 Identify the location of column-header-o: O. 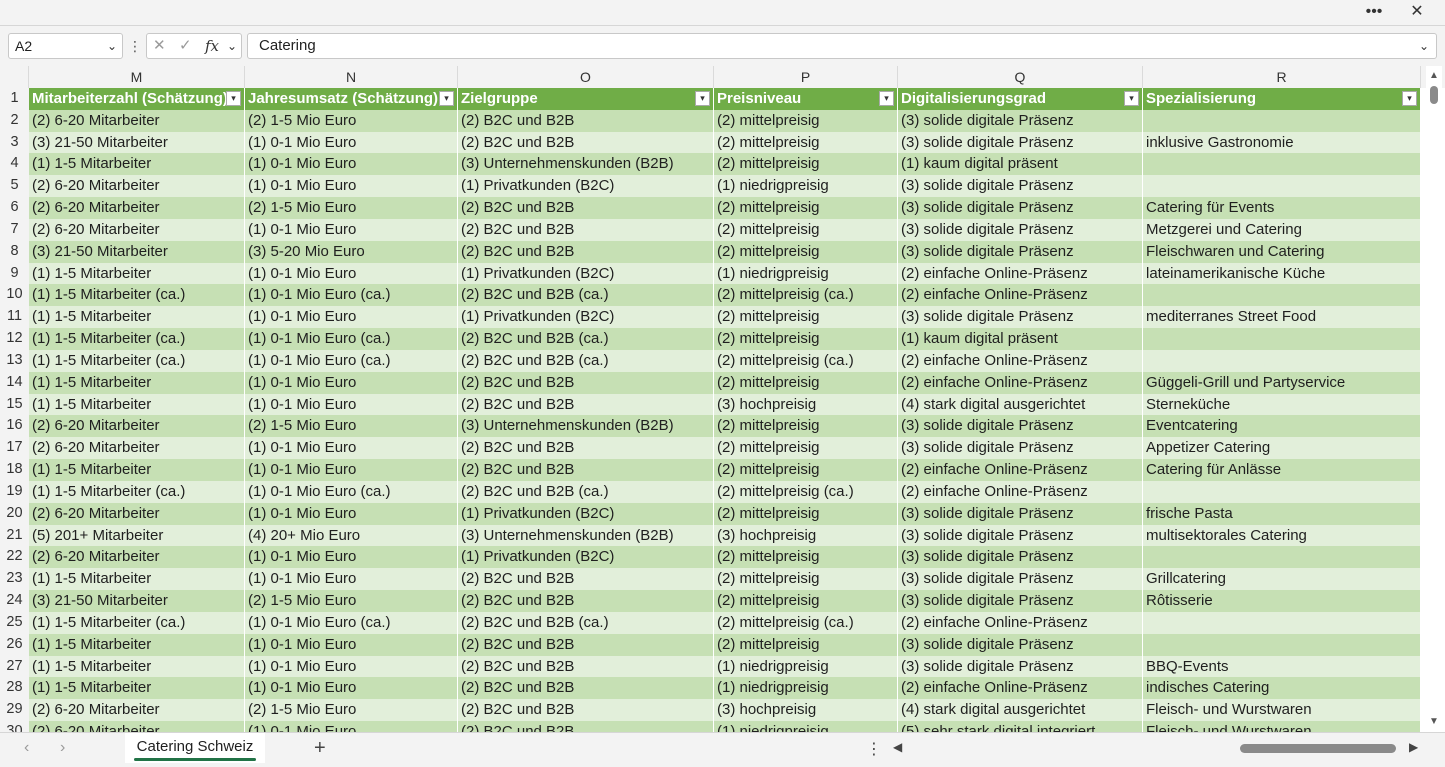
(586, 77).